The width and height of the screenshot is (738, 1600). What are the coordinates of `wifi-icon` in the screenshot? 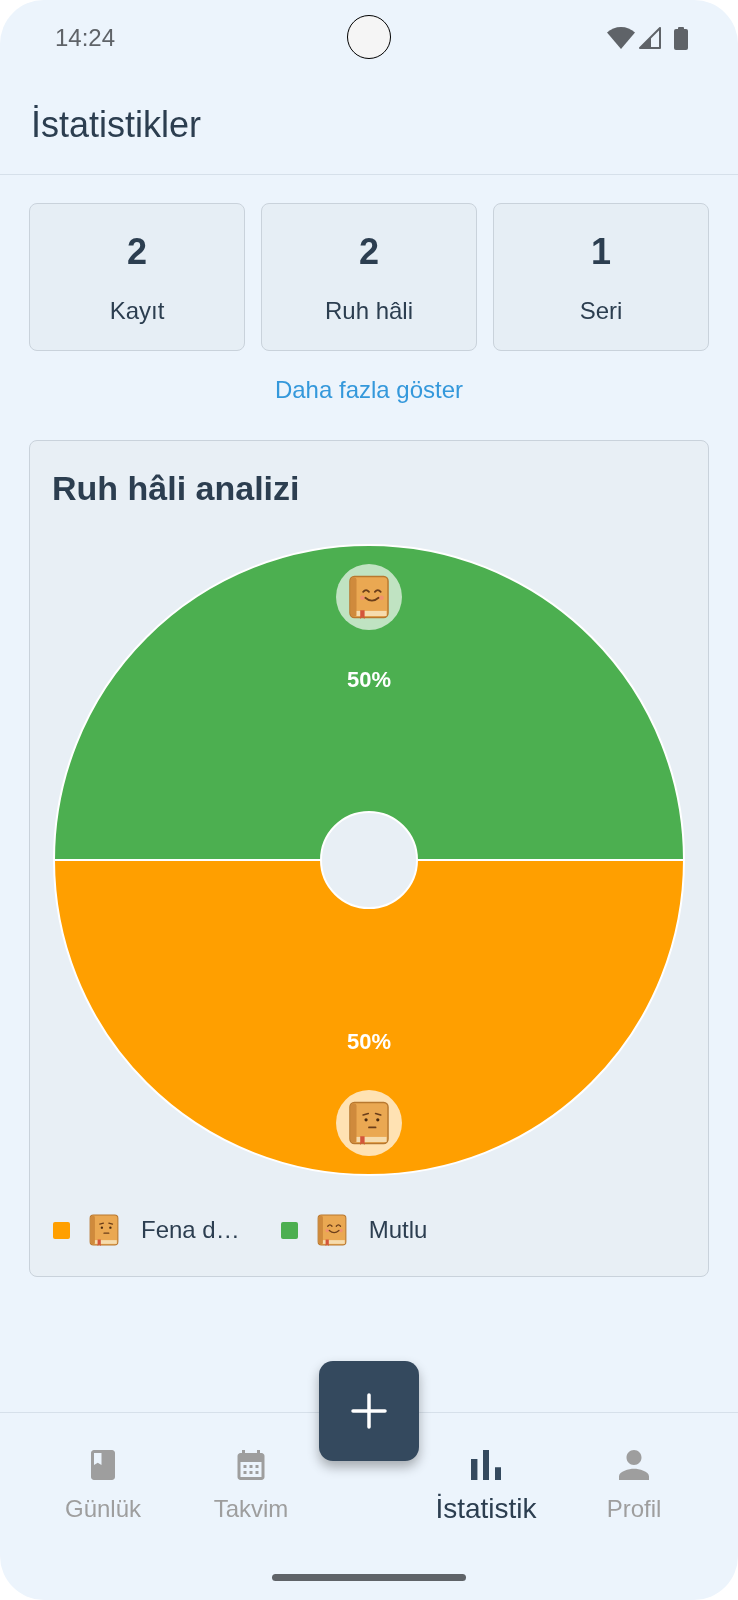 It's located at (621, 38).